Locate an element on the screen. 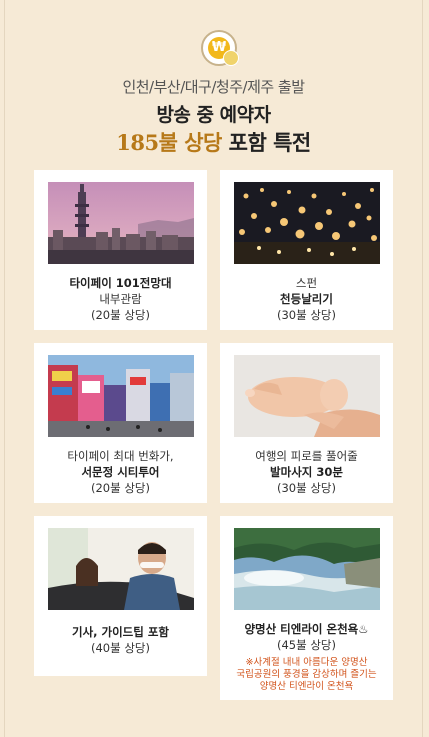 The width and height of the screenshot is (429, 737). benefit-card-lanterns: 스펀 천등날리기 (30불 상당) is located at coordinates (306, 250).